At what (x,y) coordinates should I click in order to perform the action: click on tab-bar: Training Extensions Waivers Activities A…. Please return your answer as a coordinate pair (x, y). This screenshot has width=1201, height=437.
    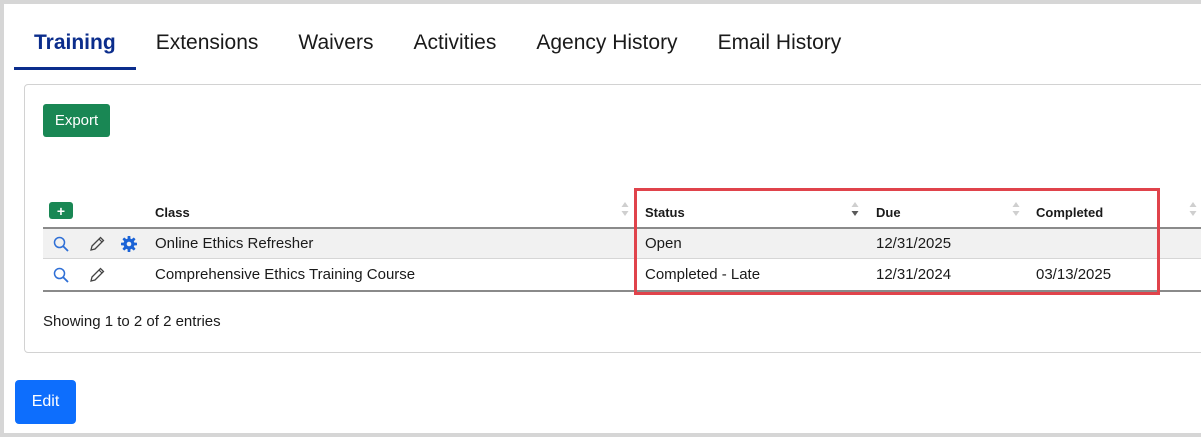
    Looking at the image, I should click on (437, 49).